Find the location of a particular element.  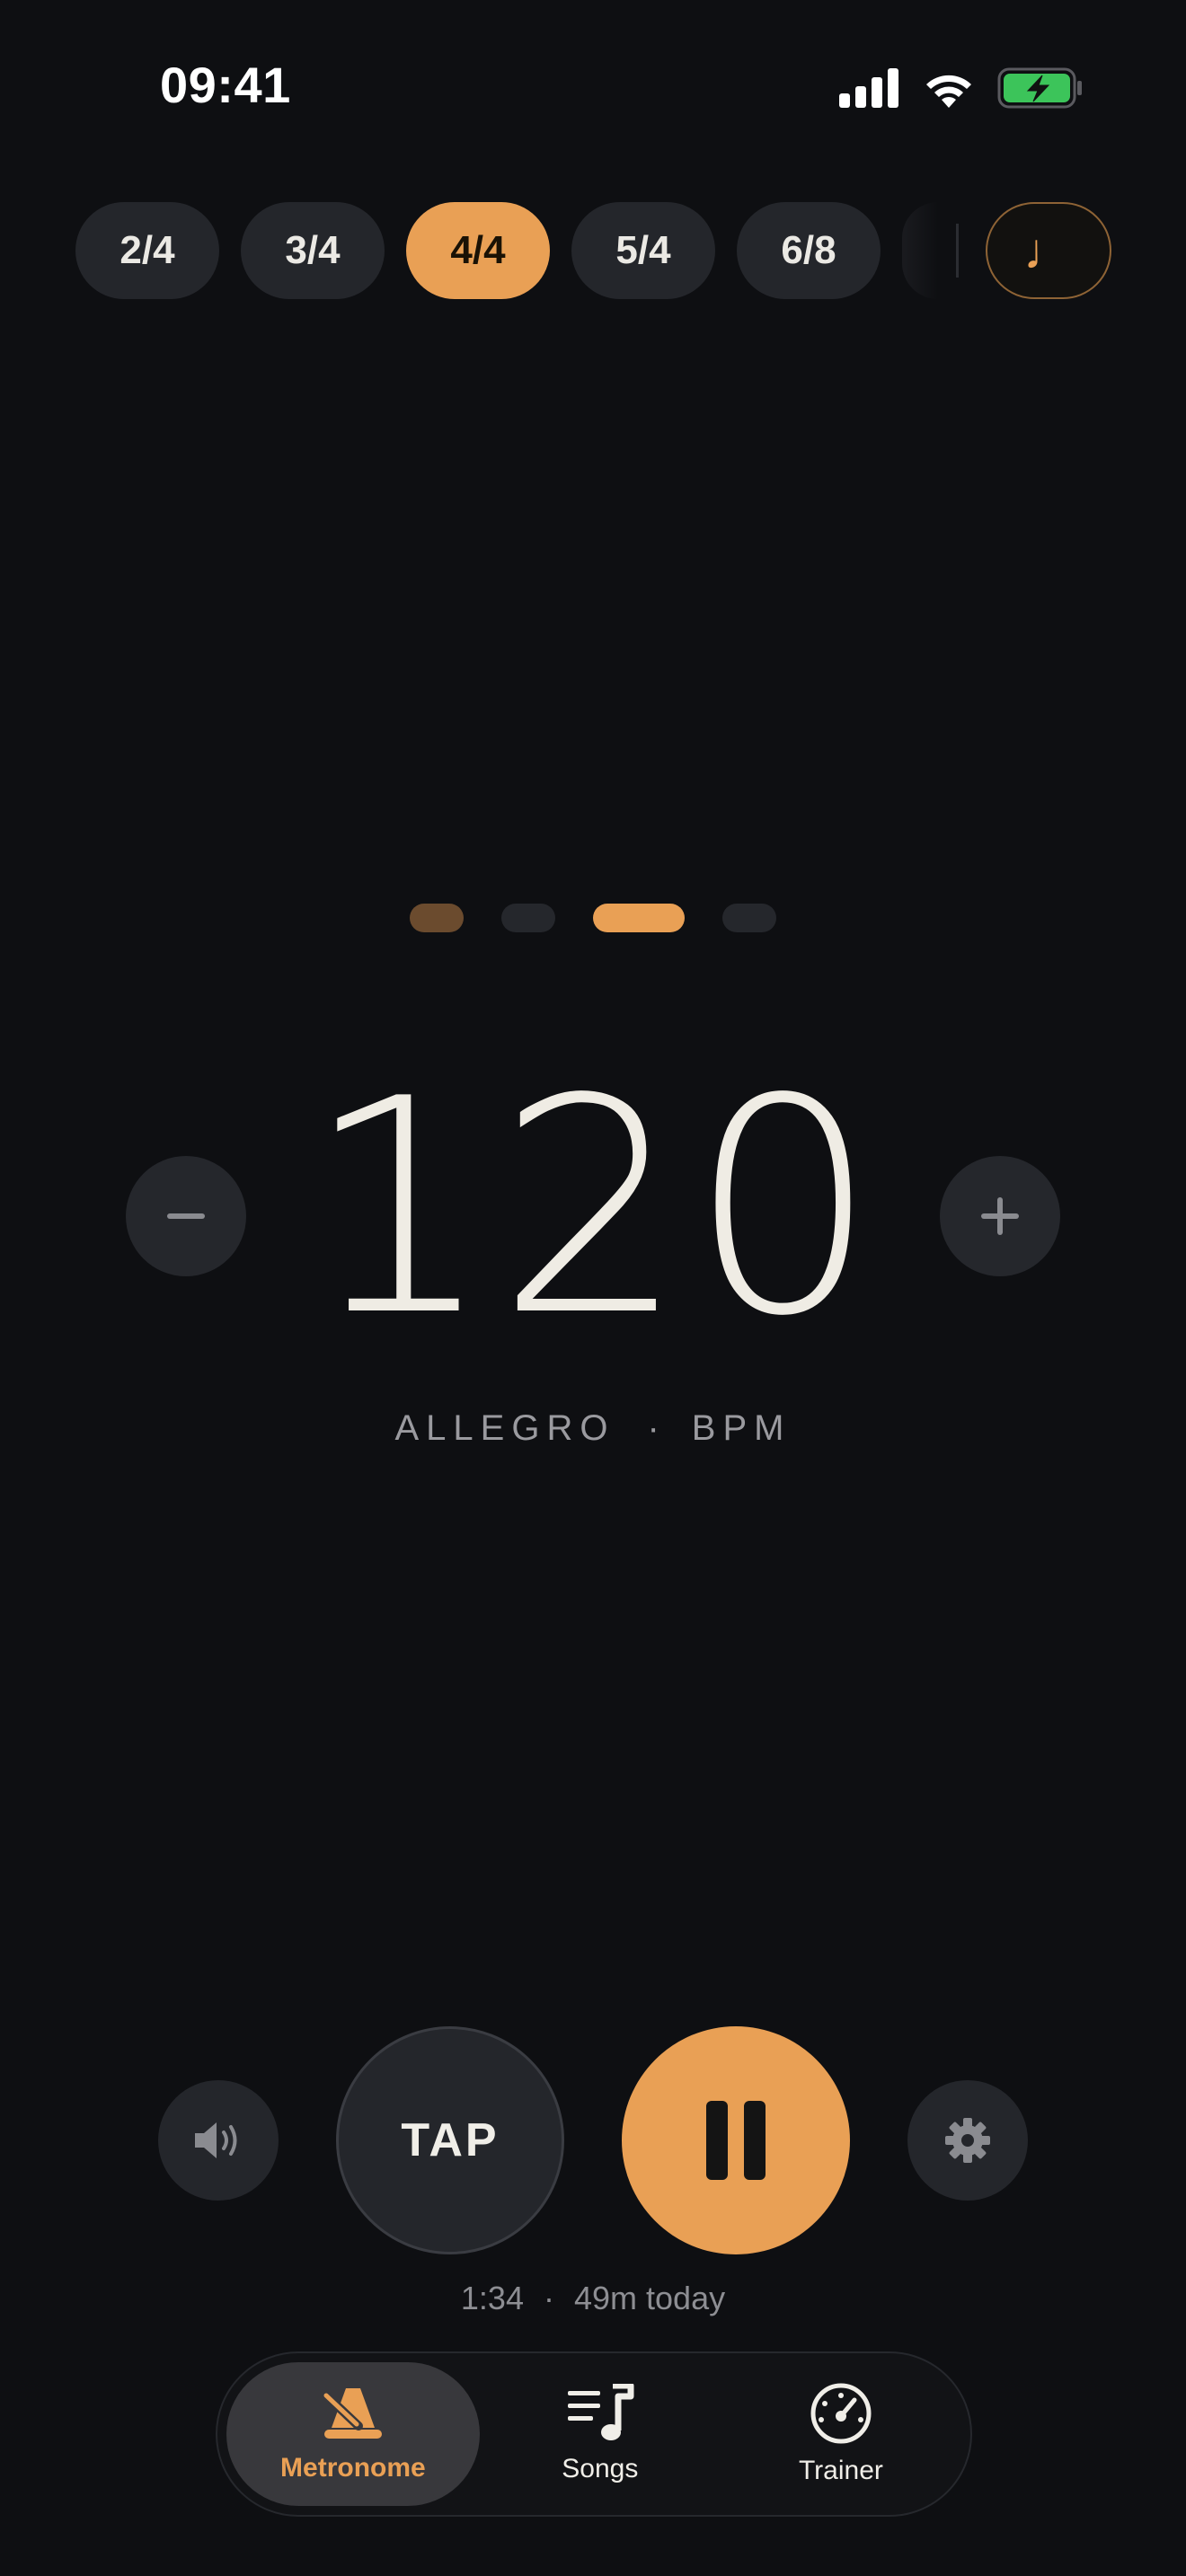

cellular-signal-icon is located at coordinates (868, 88).